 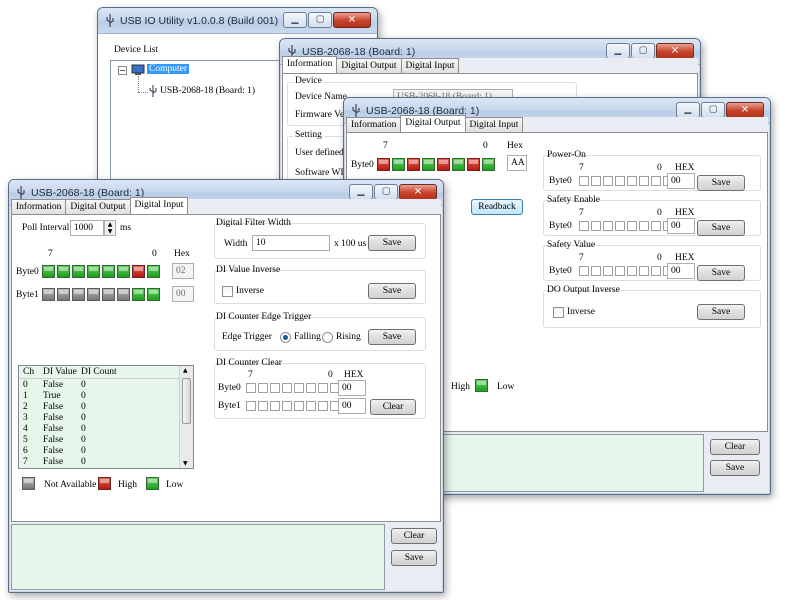 I want to click on list-scrollbar: ▲ ▼, so click(x=186, y=417).